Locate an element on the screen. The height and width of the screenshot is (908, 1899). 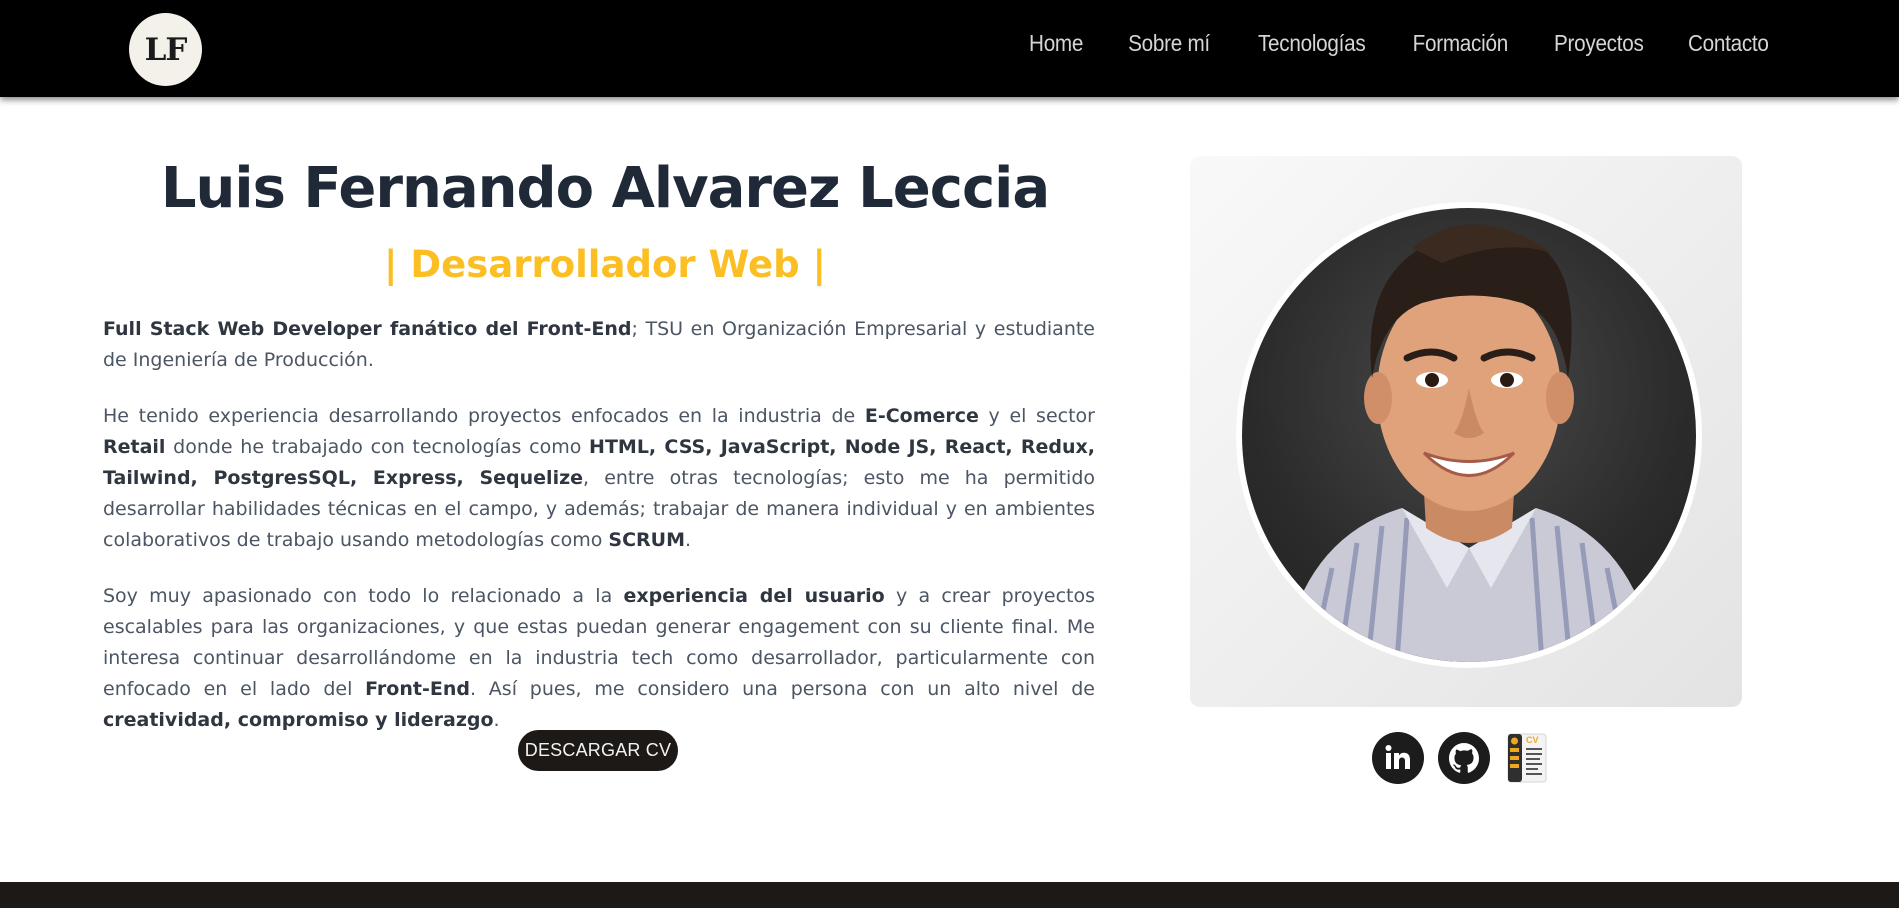
profile-photo is located at coordinates (1469, 435).